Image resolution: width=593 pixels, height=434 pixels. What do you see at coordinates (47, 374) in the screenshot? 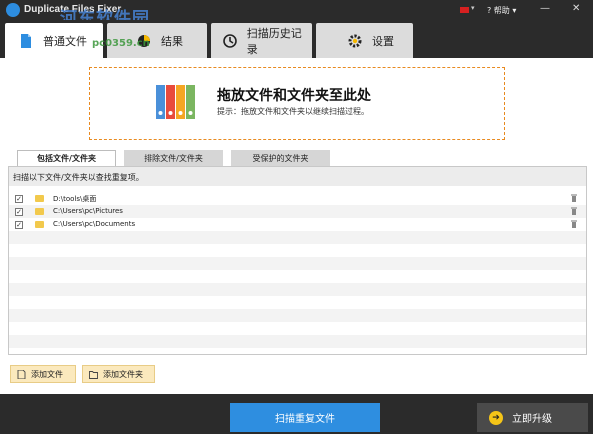
I see `add-file-label: 添加文件` at bounding box center [47, 374].